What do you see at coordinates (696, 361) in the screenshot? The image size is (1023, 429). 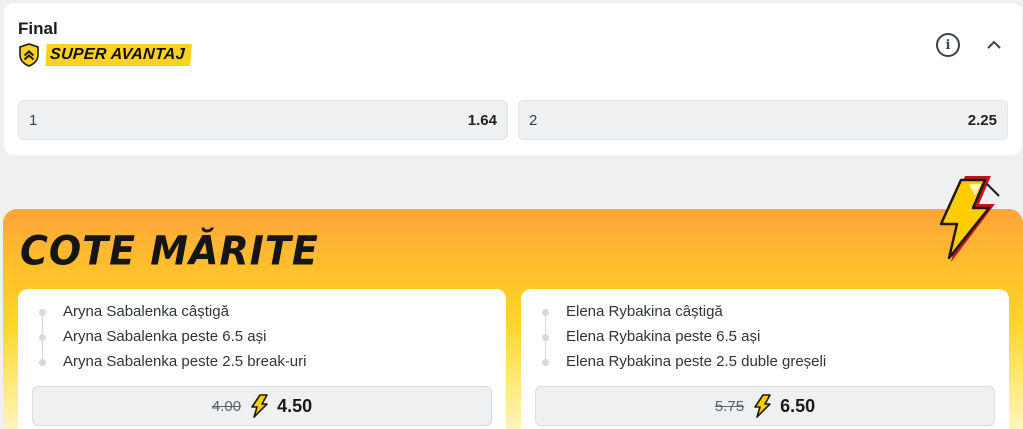 I see `leg-label: Elena Rybakina peste 2.5 duble greșeli` at bounding box center [696, 361].